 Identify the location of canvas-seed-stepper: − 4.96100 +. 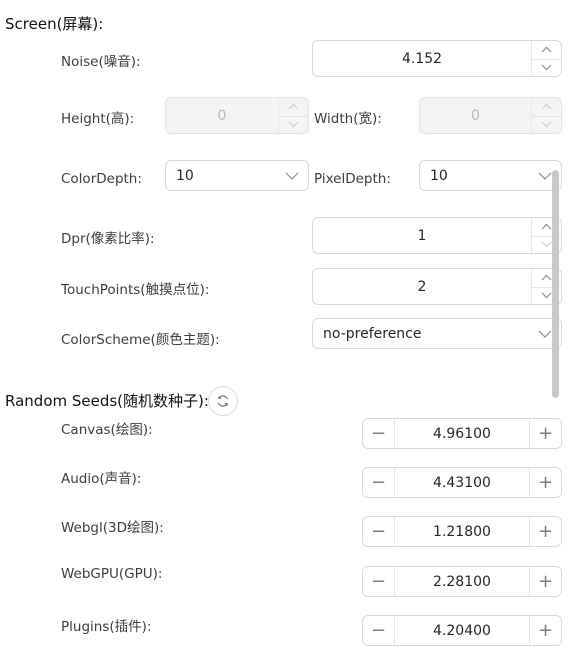
(462, 433).